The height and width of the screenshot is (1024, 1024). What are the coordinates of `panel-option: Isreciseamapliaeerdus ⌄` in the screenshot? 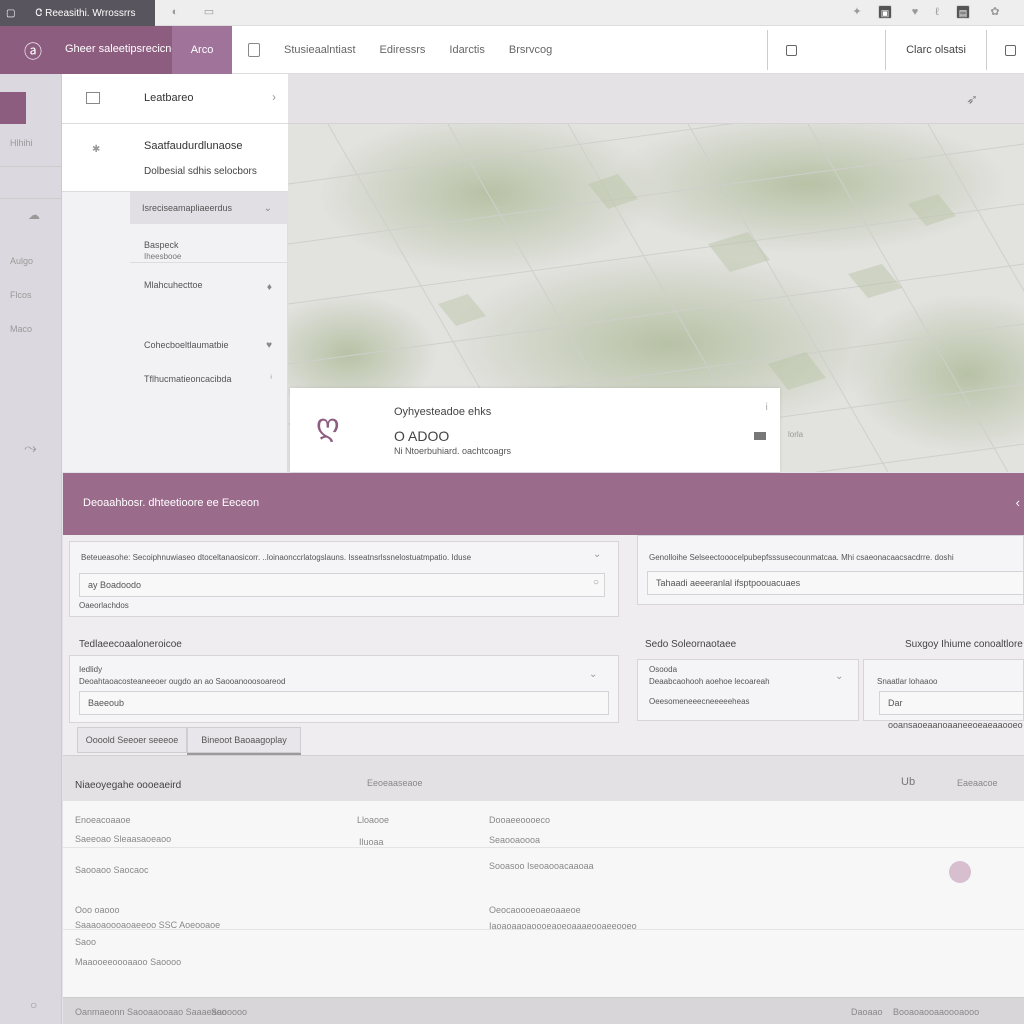 It's located at (209, 208).